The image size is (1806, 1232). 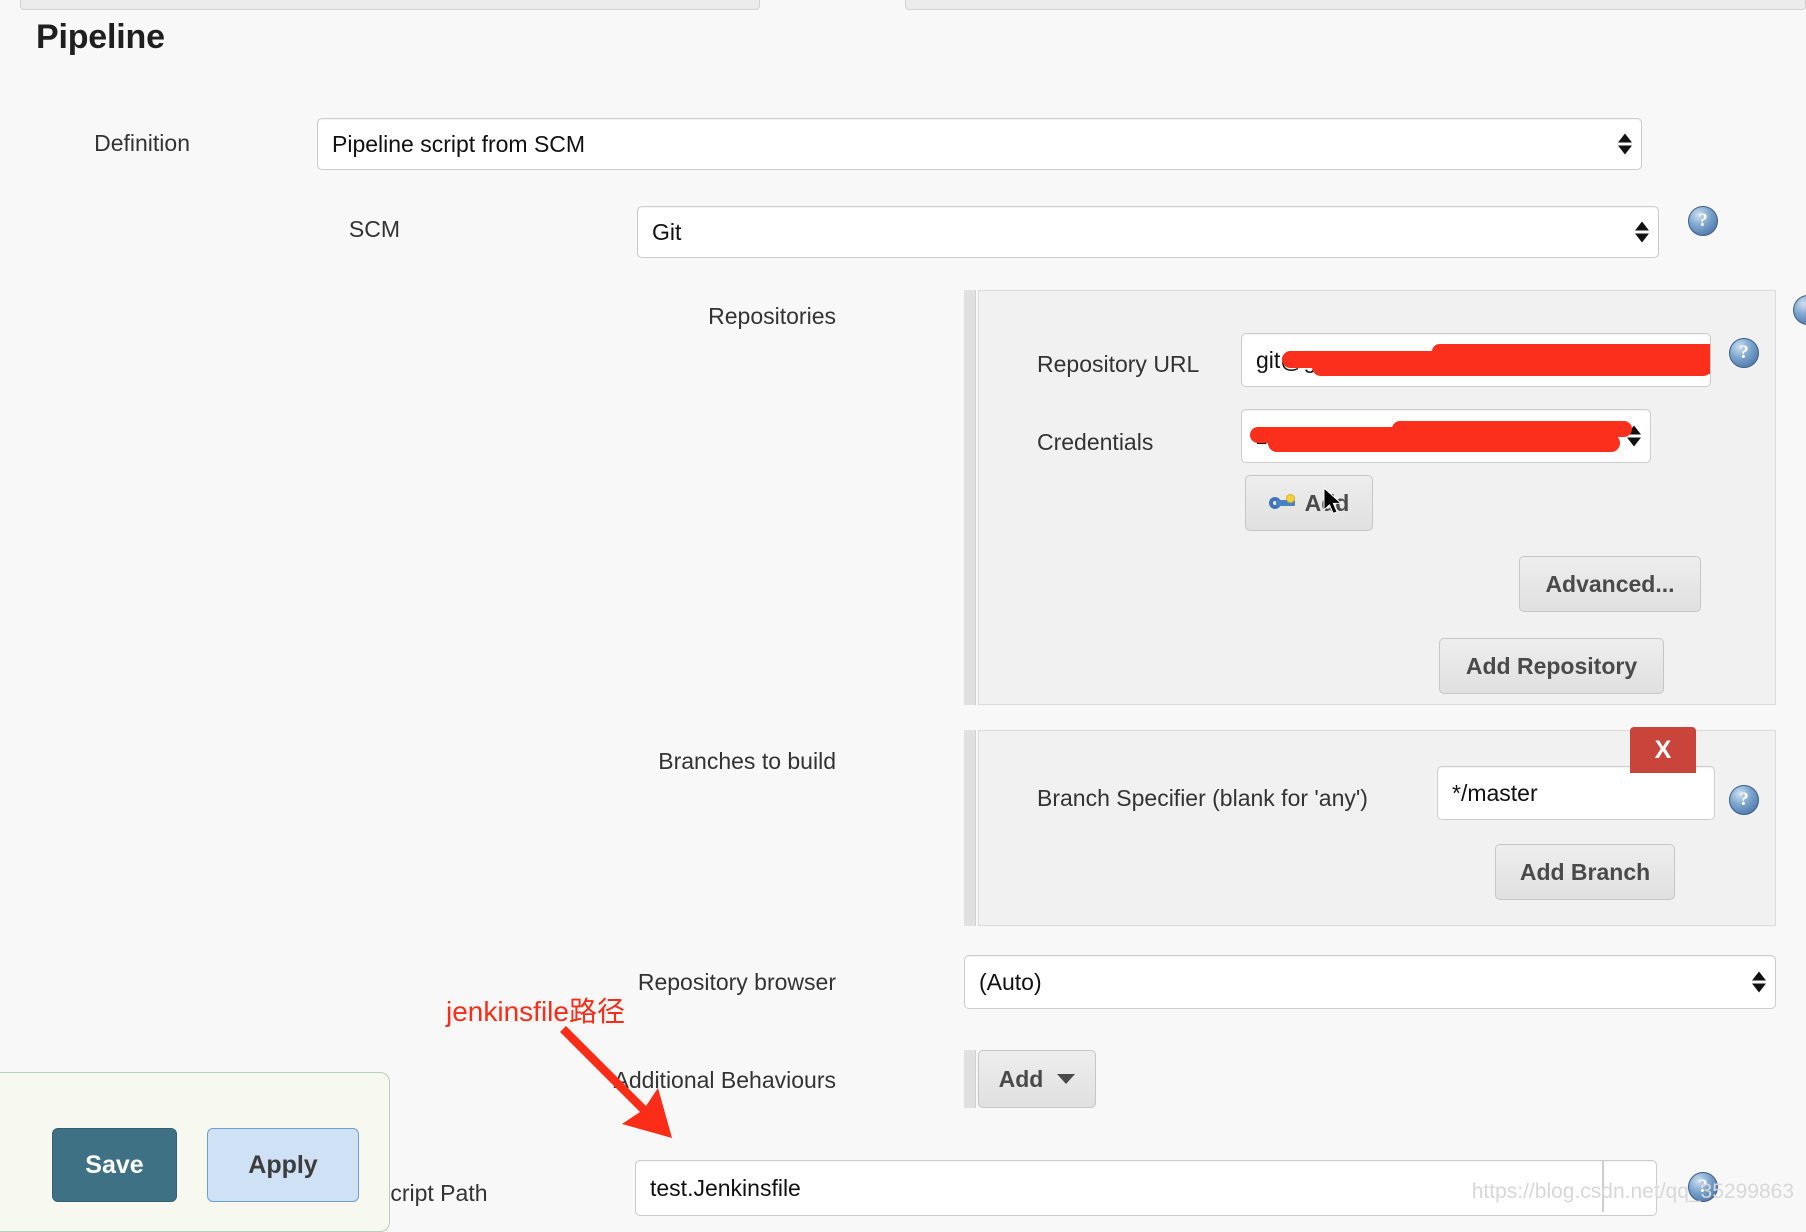 What do you see at coordinates (1585, 872) in the screenshot?
I see `add-branch-button: Add Branch` at bounding box center [1585, 872].